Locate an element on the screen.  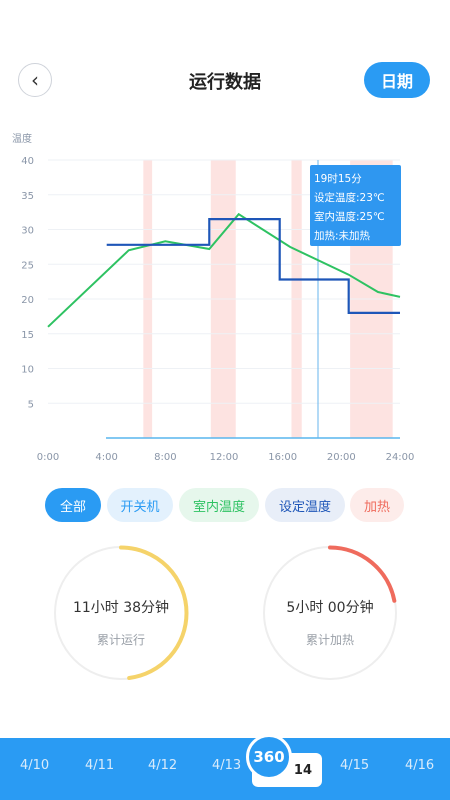
logo-badge: 360 is located at coordinates (269, 757).